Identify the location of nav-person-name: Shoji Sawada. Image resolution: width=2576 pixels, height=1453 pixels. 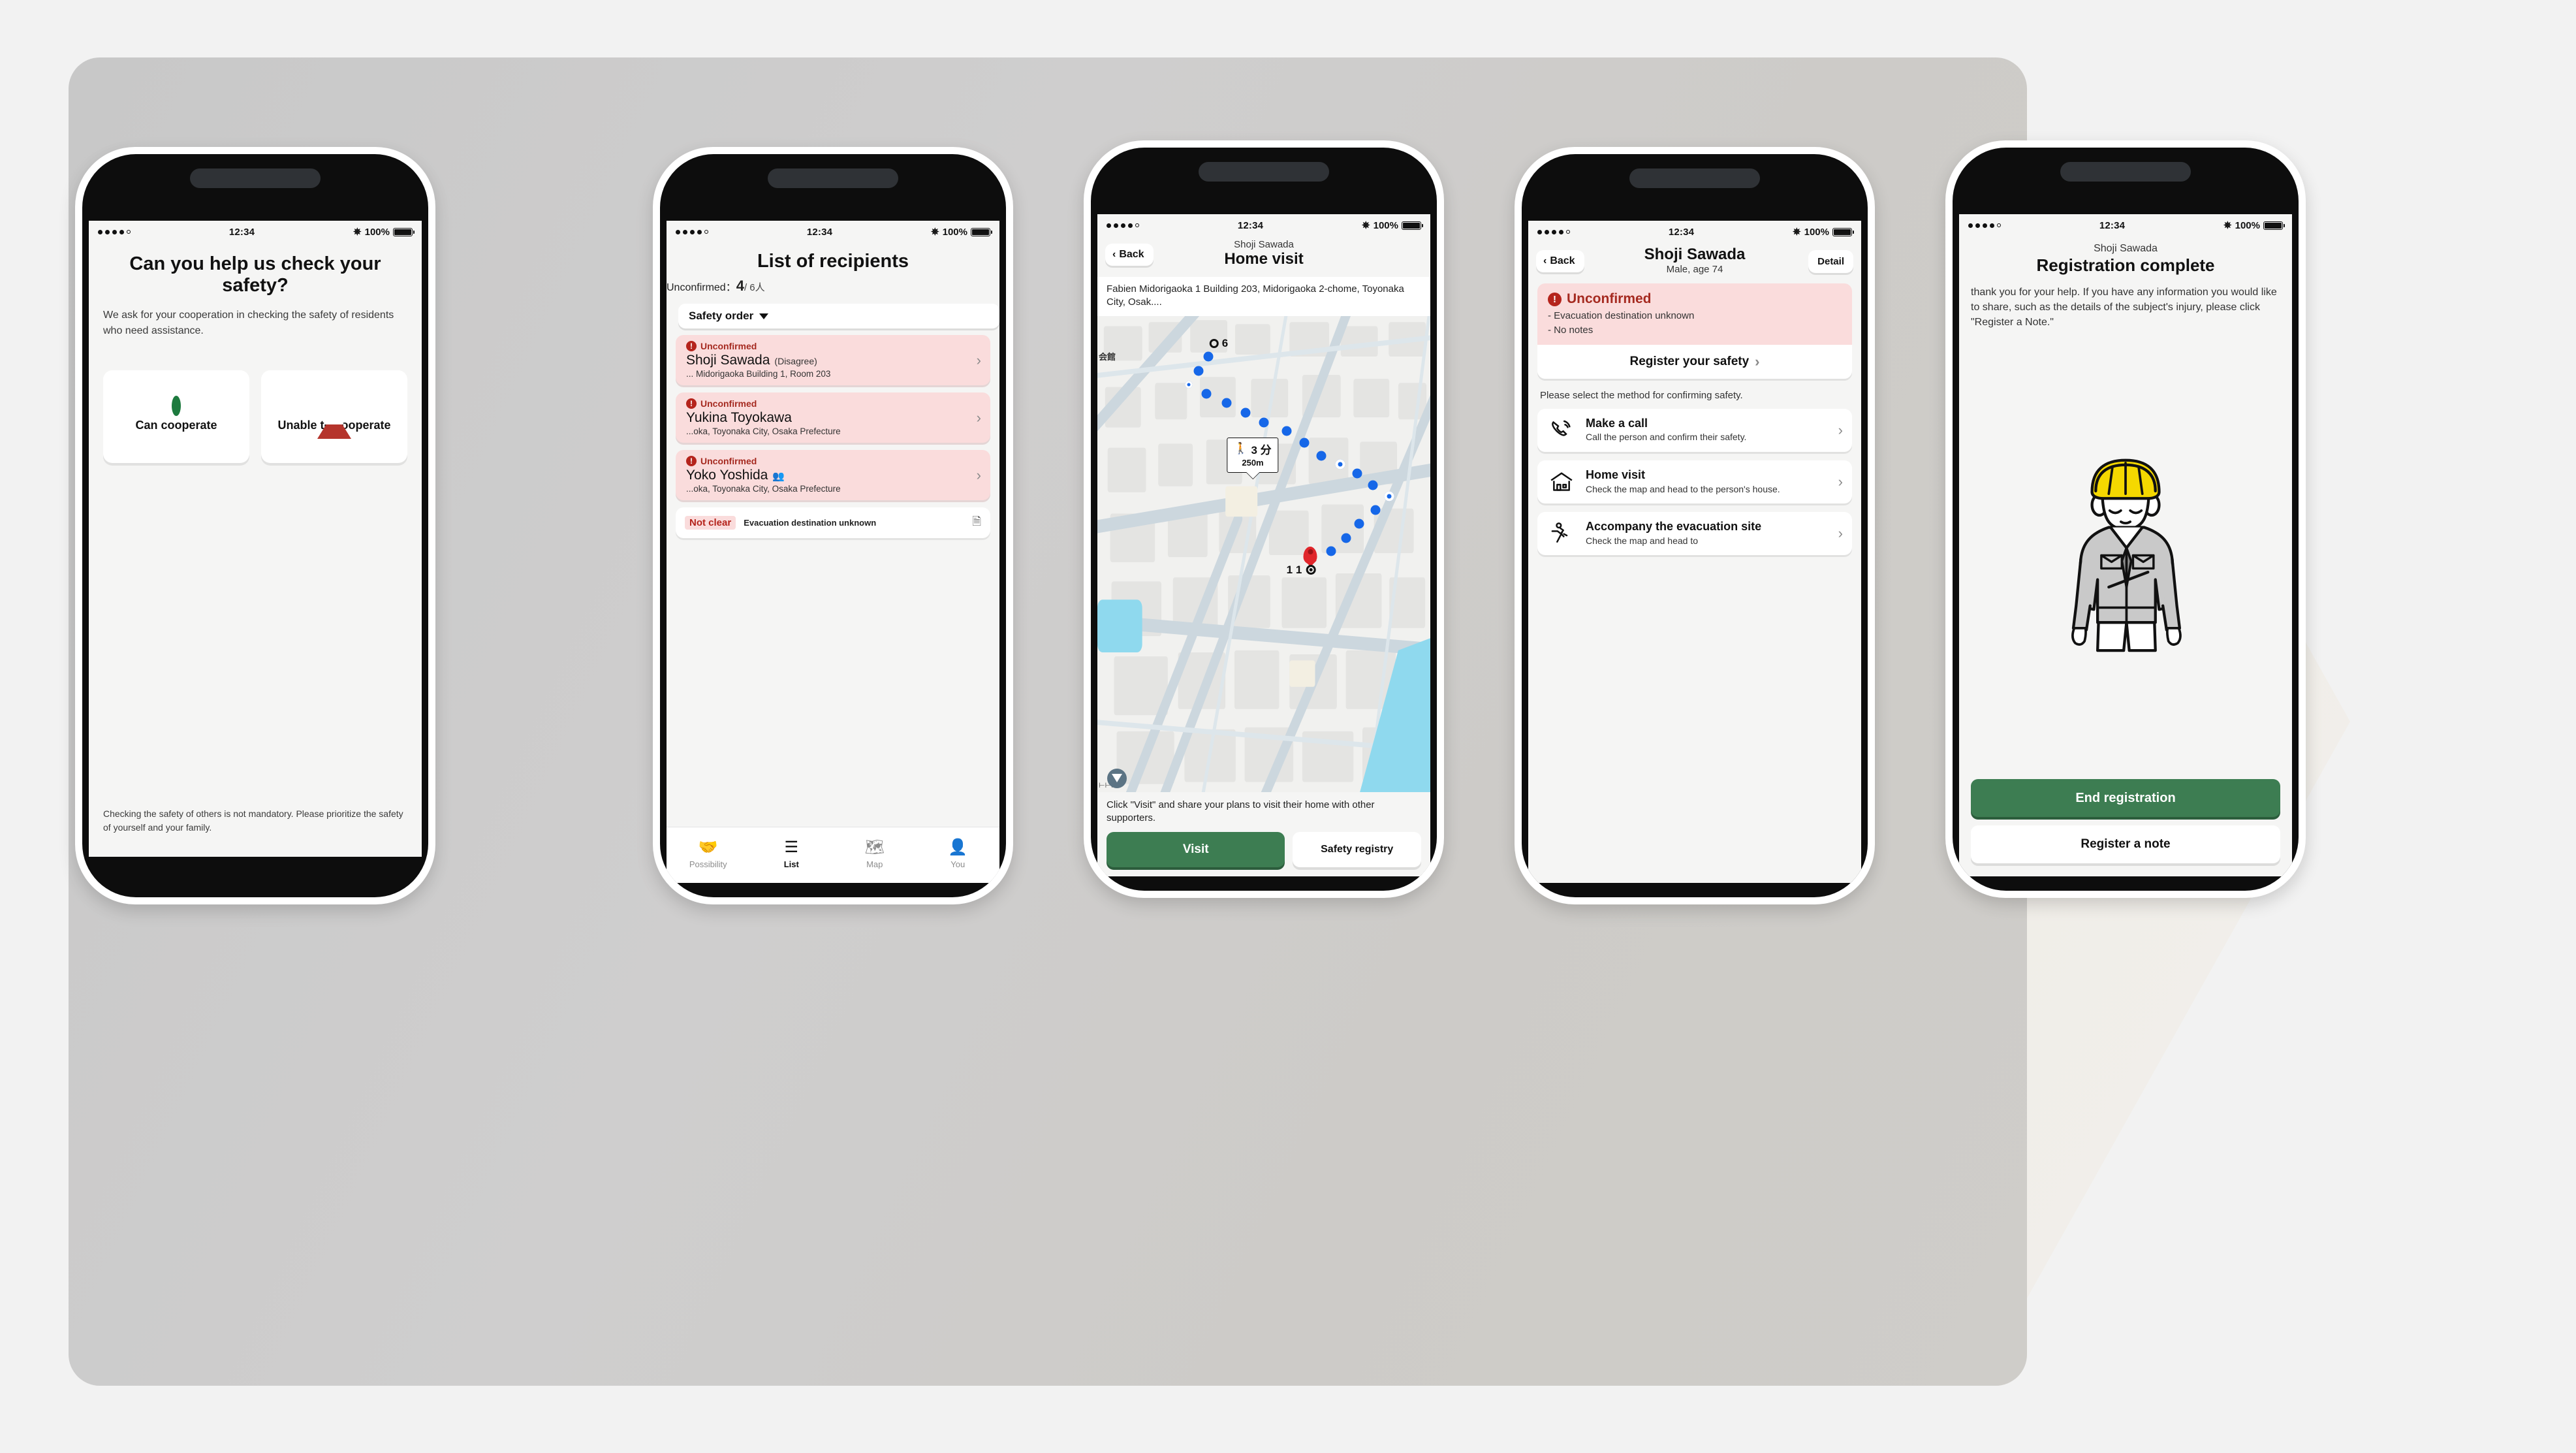
(2126, 249).